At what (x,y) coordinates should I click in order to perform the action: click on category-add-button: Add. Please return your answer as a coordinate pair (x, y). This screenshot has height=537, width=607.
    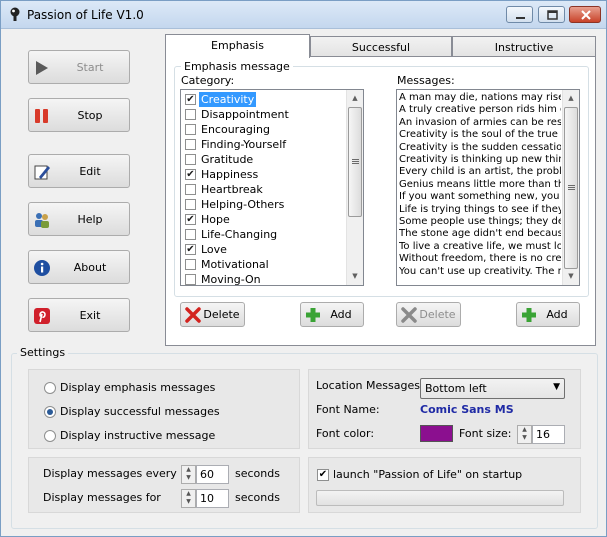
    Looking at the image, I should click on (332, 314).